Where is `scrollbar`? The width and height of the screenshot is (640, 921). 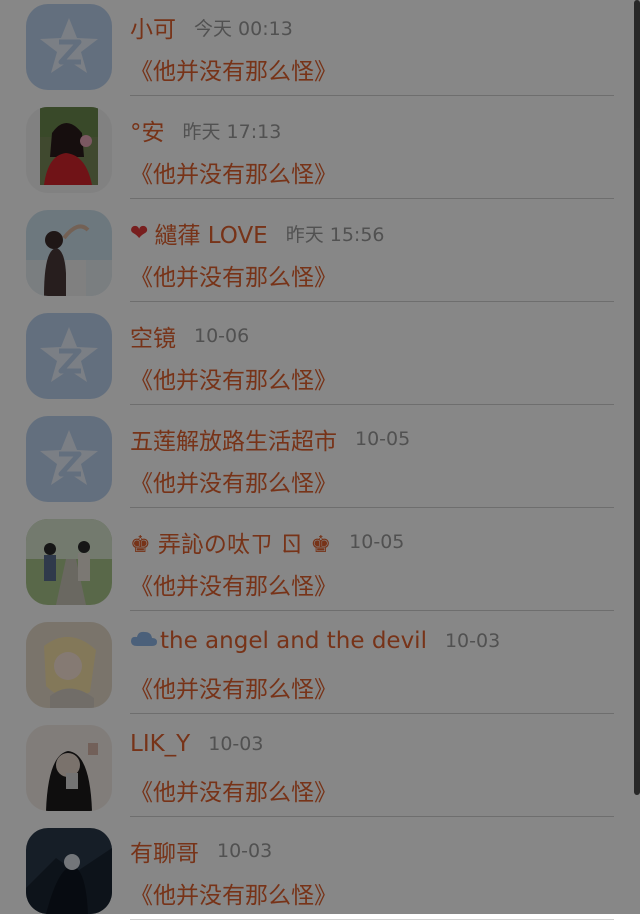
scrollbar is located at coordinates (637, 397).